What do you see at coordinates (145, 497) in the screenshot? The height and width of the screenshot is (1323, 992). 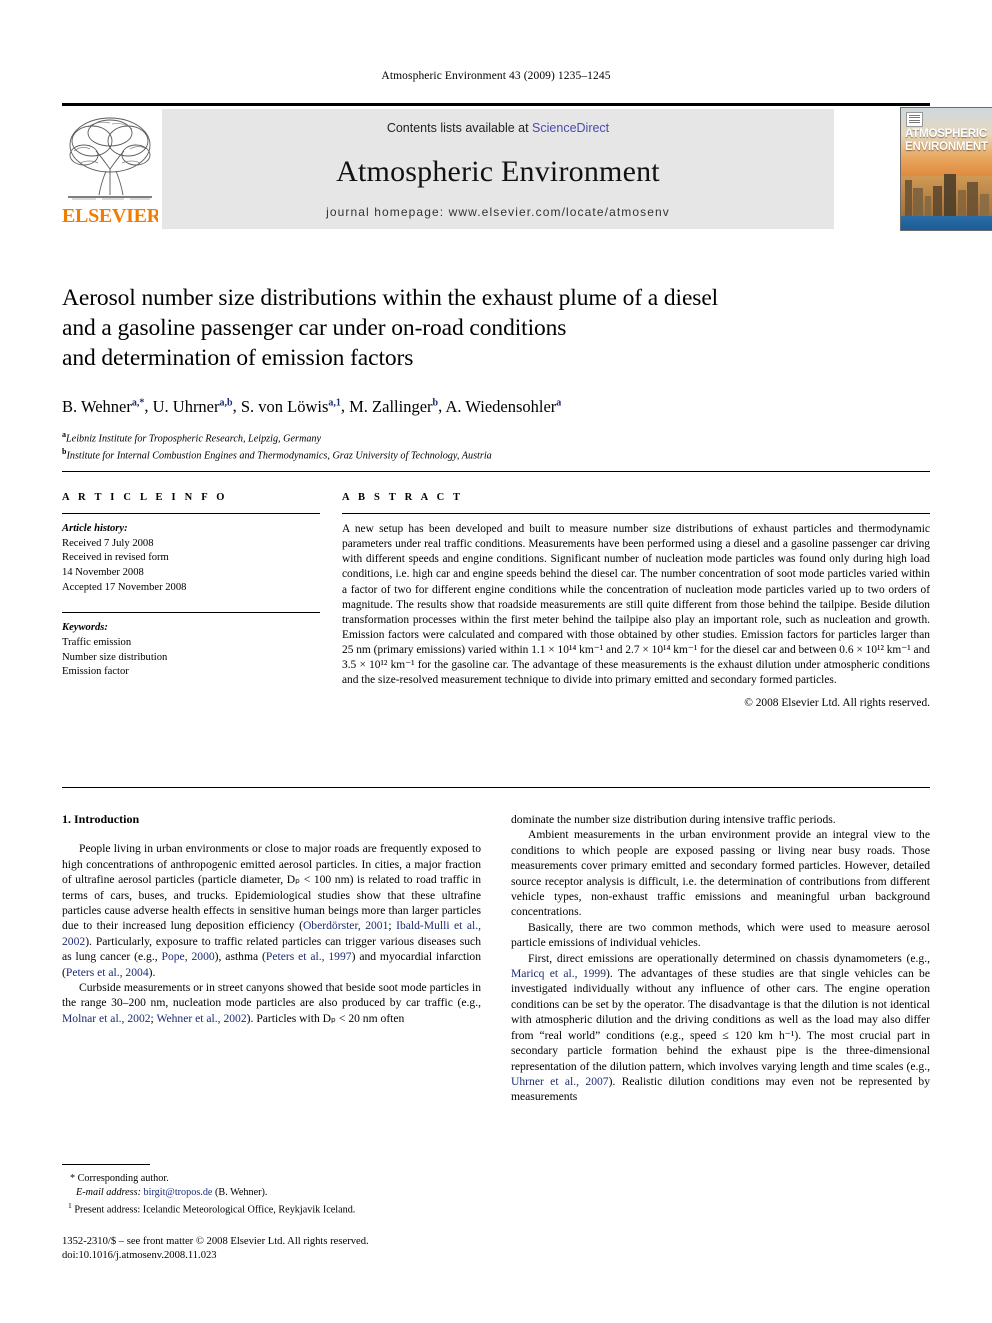 I see `article-info-heading: A R T I C L E I N F O` at bounding box center [145, 497].